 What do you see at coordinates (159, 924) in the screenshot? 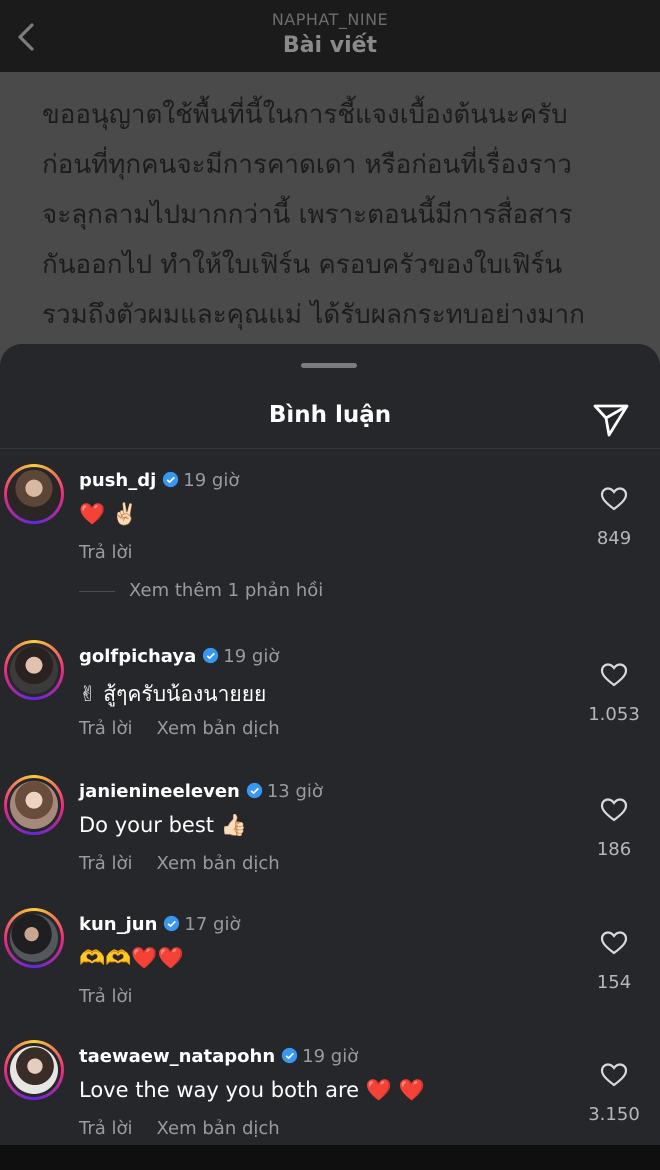
I see `comment-username-row: kun_jun 17 giờ` at bounding box center [159, 924].